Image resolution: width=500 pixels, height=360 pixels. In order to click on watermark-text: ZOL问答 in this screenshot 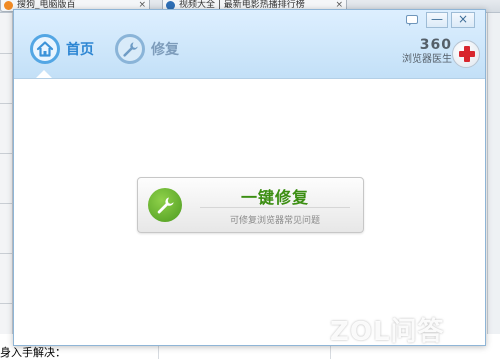, I will do `click(387, 332)`.